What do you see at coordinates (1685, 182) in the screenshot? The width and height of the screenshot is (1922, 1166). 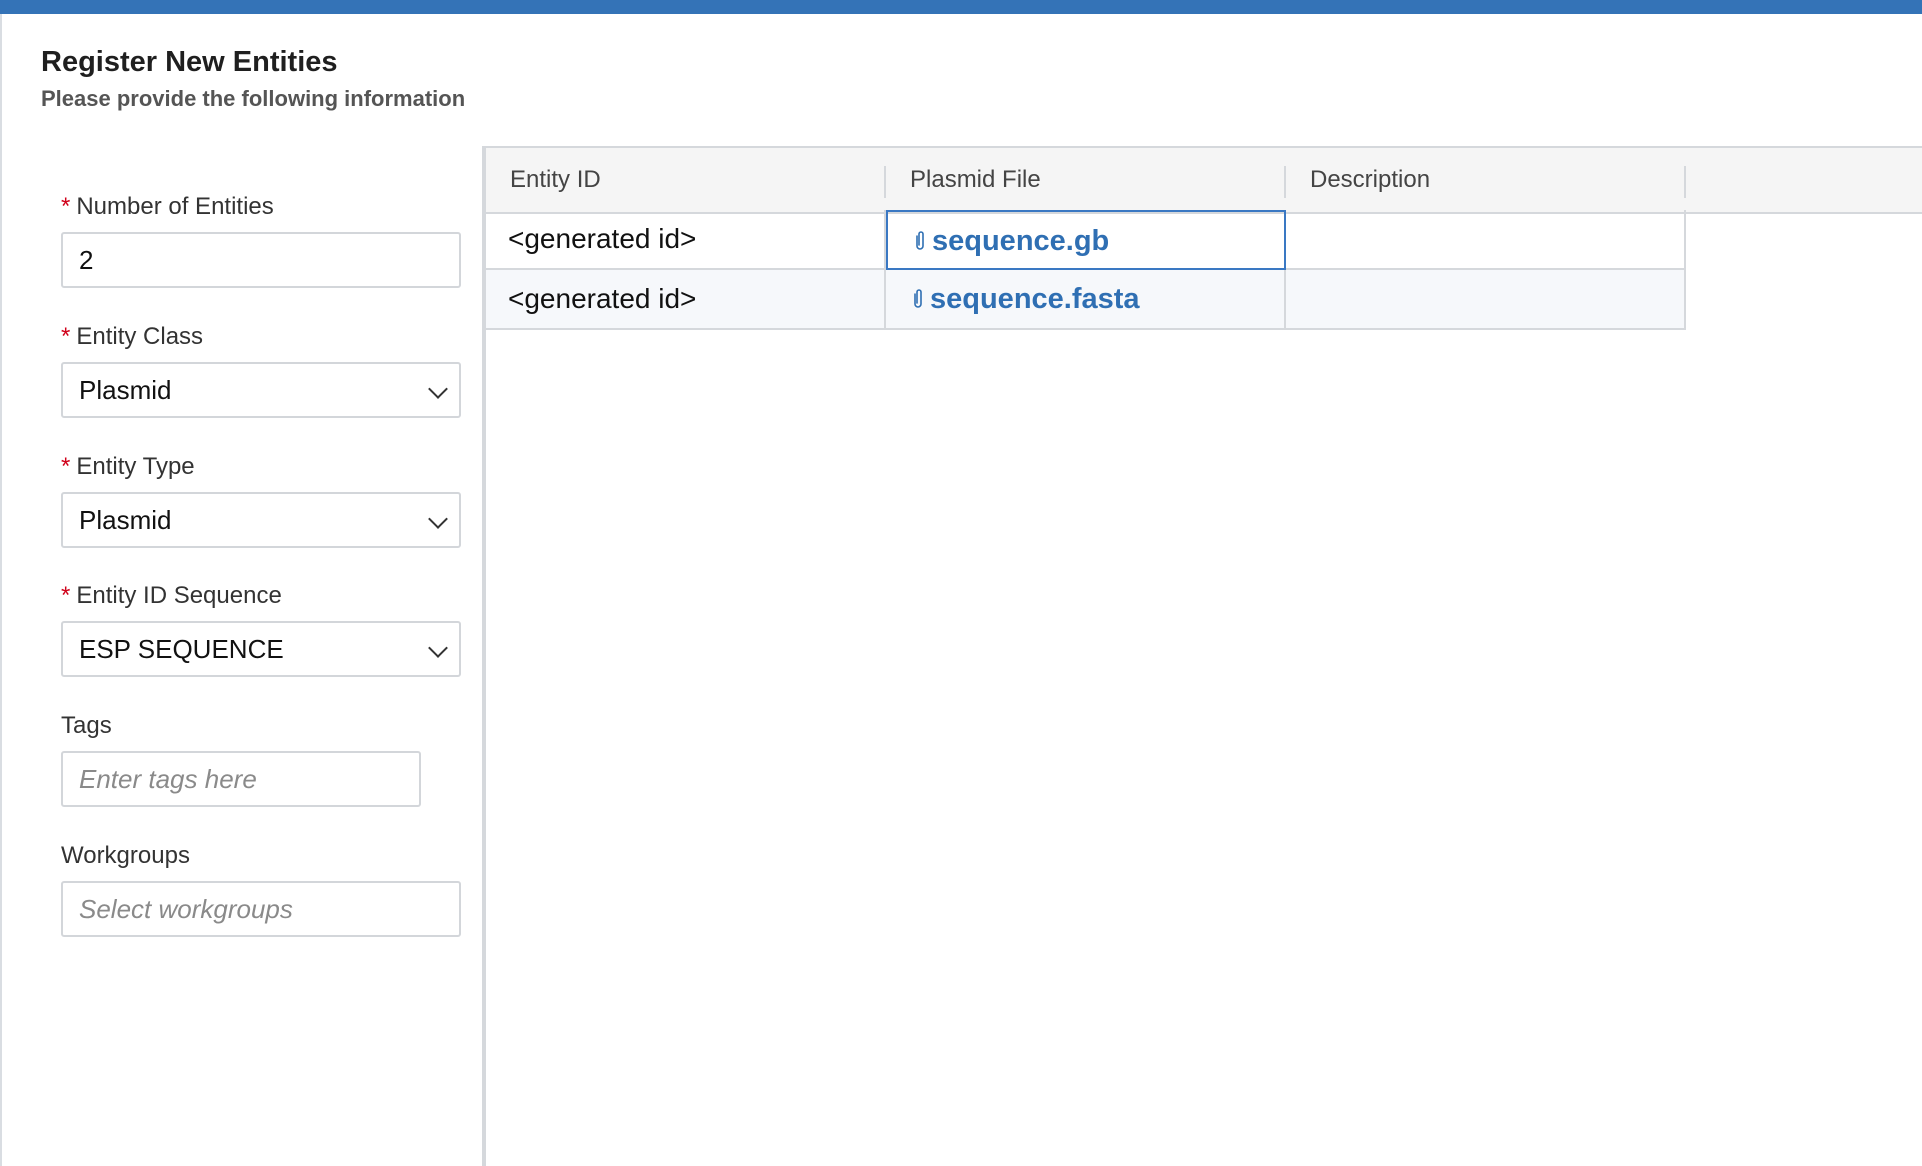 I see `column-separator` at bounding box center [1685, 182].